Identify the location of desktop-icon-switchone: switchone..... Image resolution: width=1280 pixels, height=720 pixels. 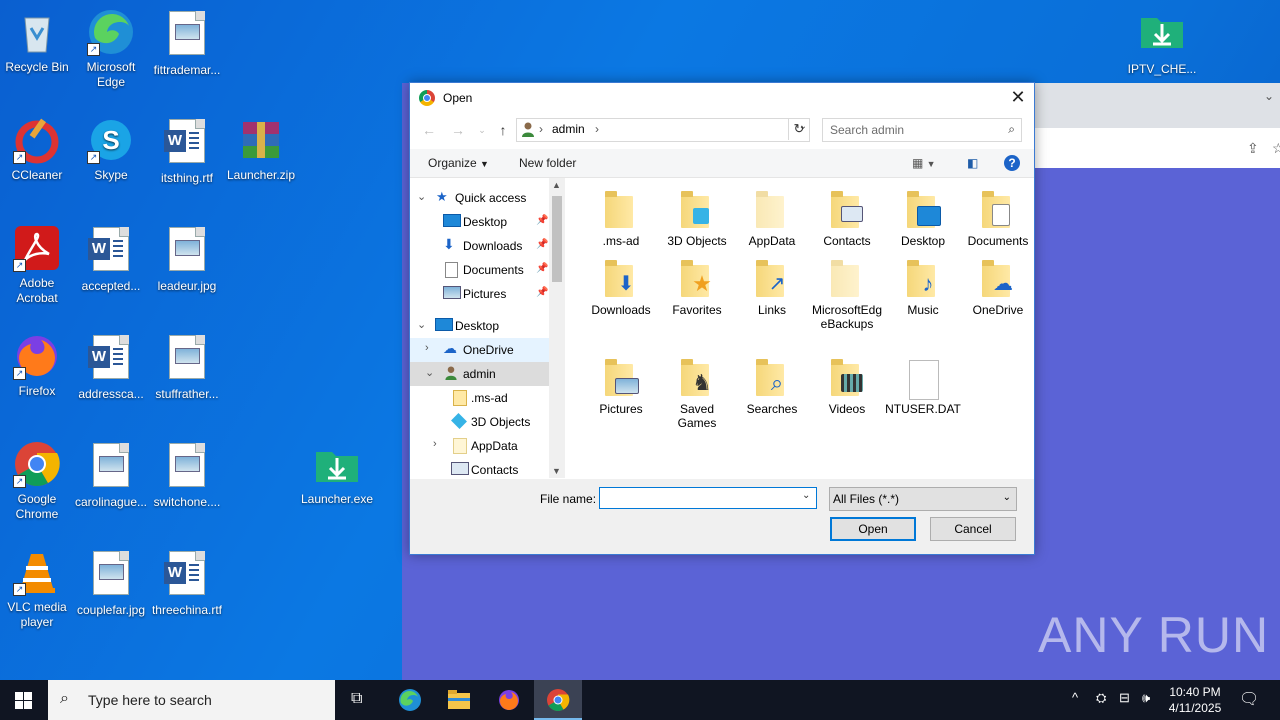
(187, 475).